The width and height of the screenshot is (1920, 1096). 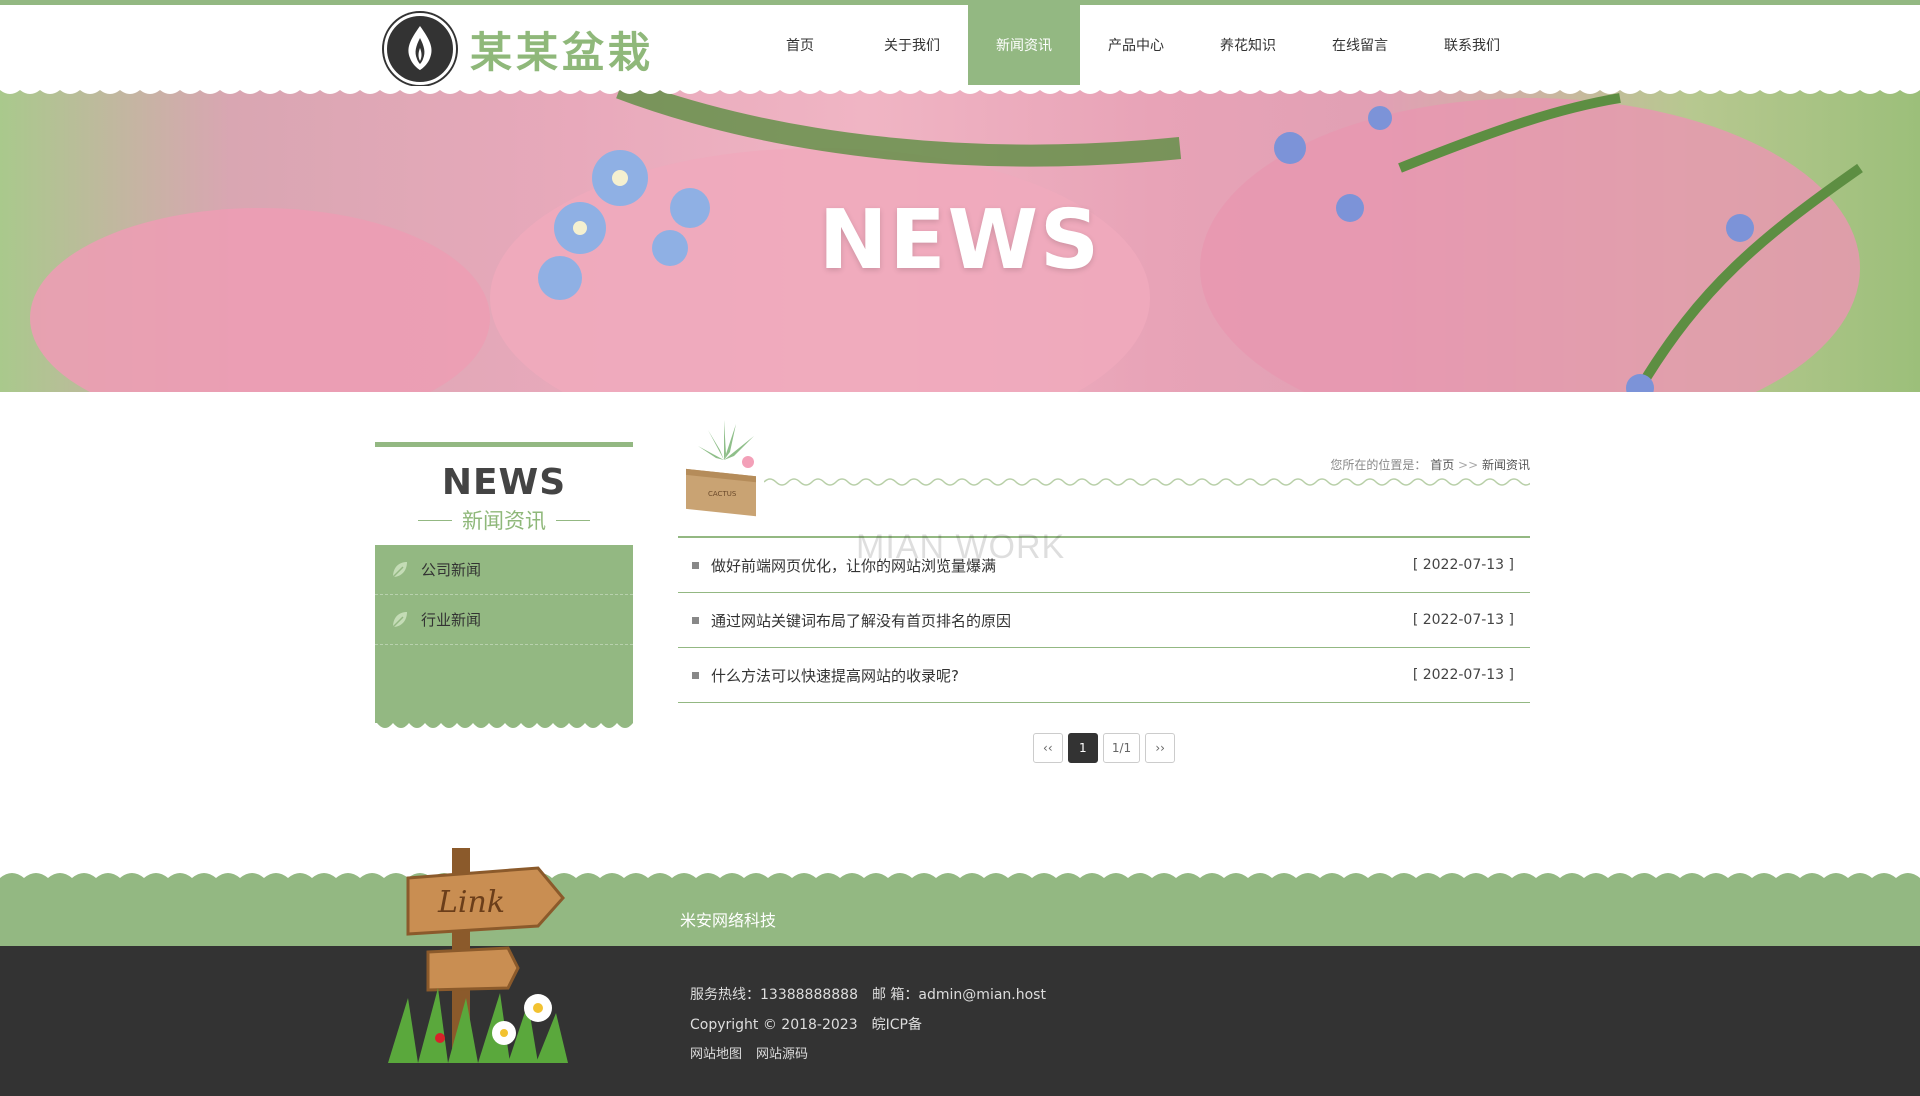 What do you see at coordinates (721, 468) in the screenshot?
I see `succulent-pot-image: CACTUS` at bounding box center [721, 468].